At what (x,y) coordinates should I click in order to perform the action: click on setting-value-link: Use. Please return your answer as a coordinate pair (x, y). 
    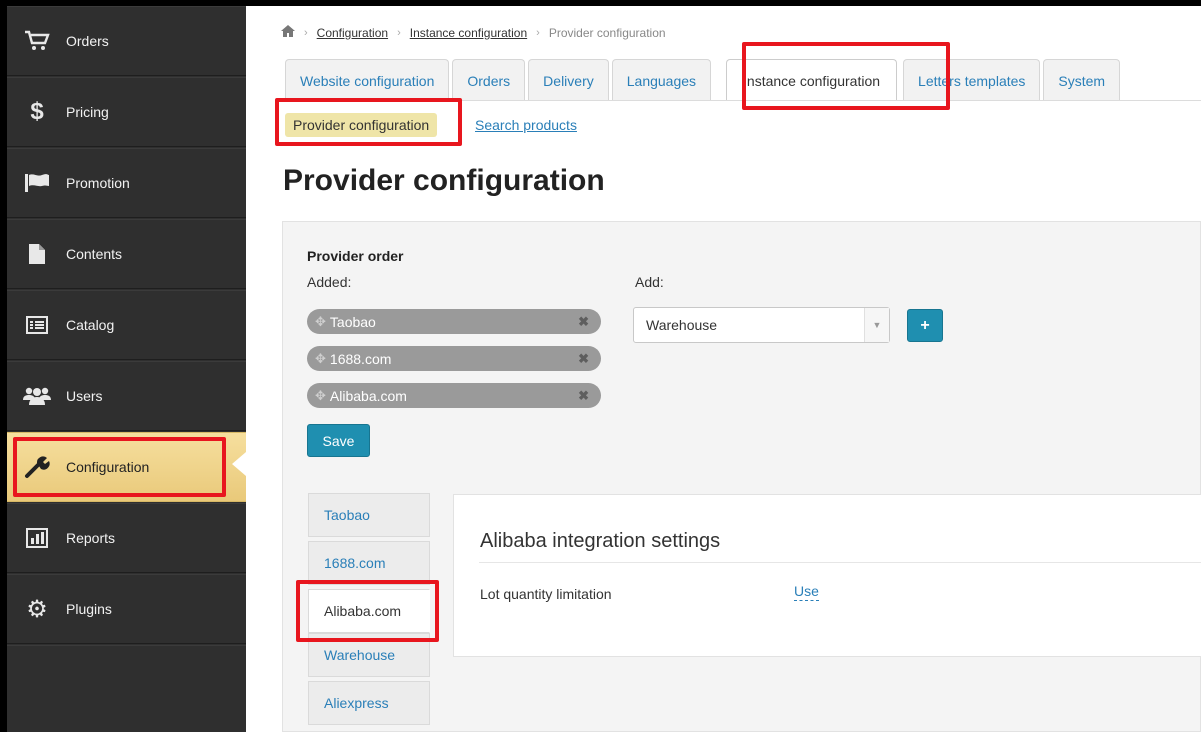
    Looking at the image, I should click on (806, 592).